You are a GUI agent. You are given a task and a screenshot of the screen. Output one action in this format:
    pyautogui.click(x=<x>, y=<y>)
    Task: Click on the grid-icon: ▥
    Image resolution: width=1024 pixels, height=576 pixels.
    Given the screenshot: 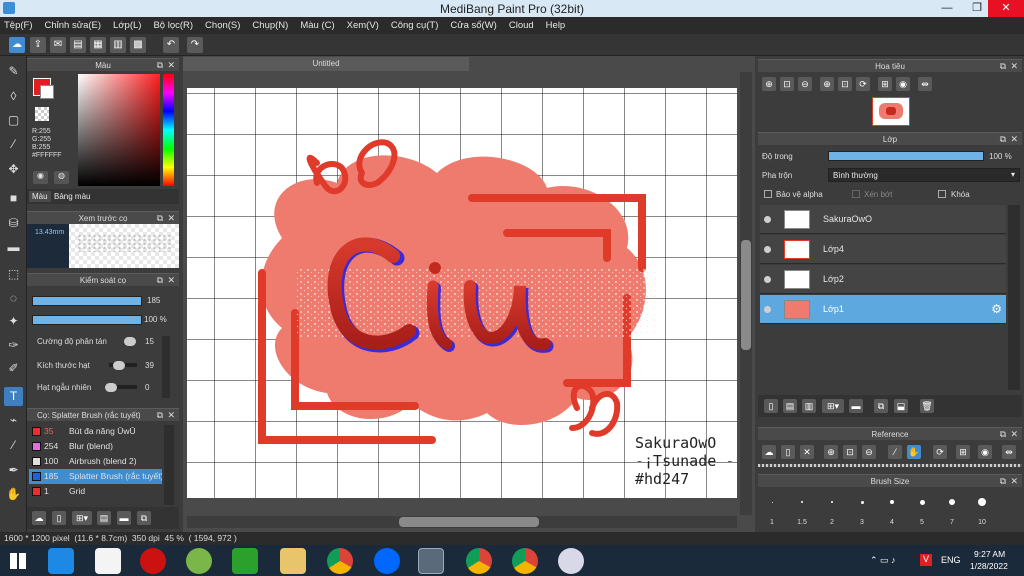 What is the action you would take?
    pyautogui.click(x=118, y=45)
    